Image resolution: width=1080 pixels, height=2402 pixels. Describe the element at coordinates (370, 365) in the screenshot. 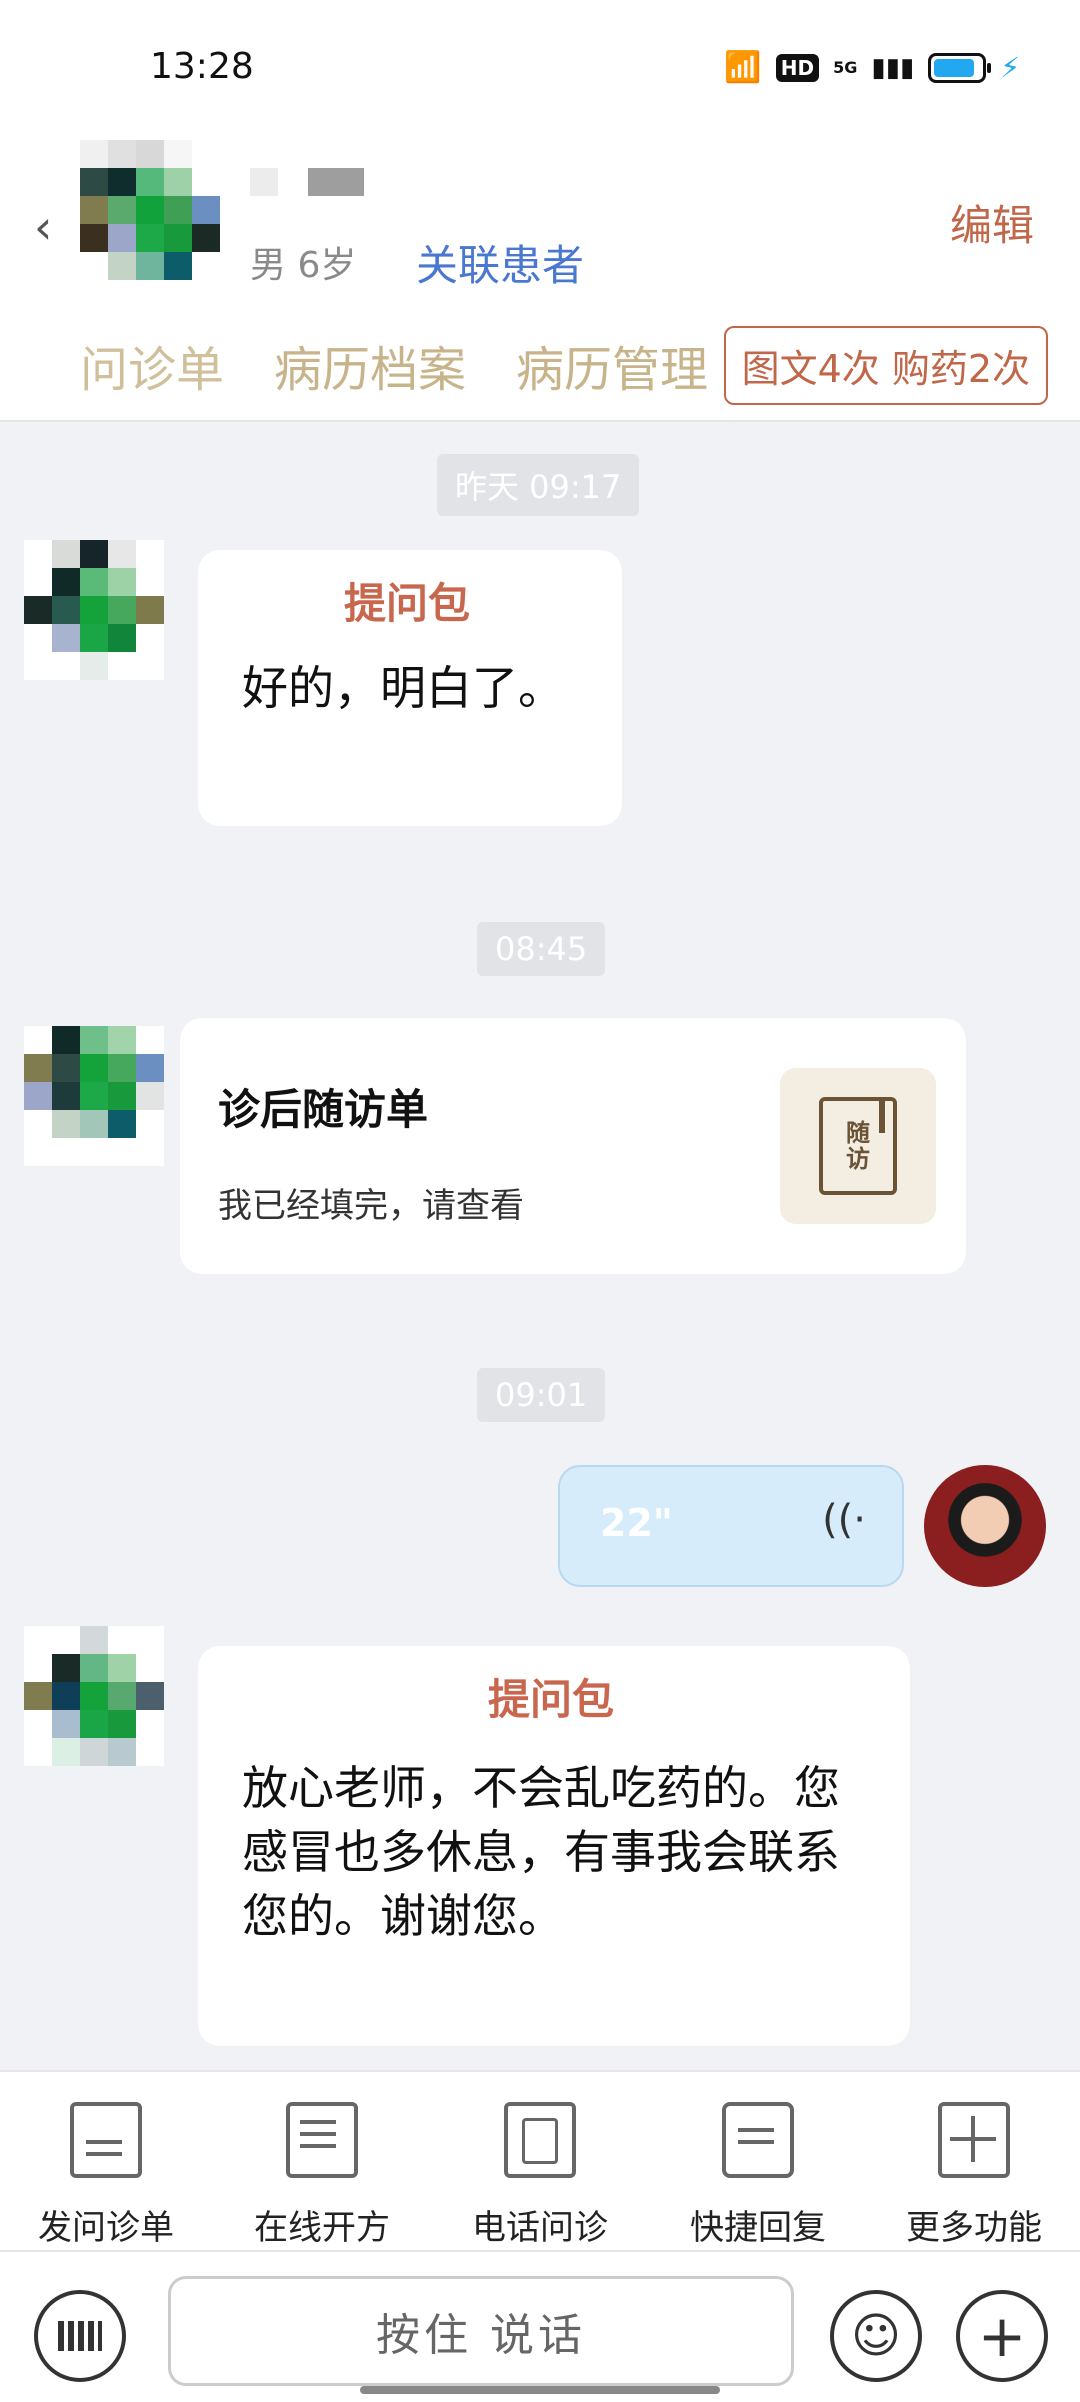

I see `tab-medical-records: 病历档案` at that location.